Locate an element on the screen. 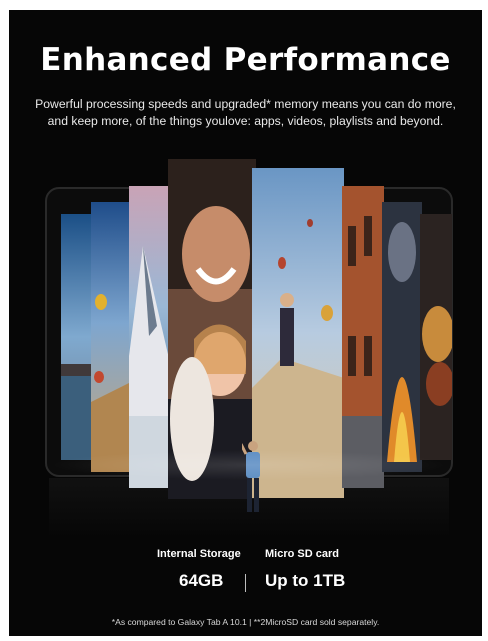  brick-building-photo is located at coordinates (363, 337).